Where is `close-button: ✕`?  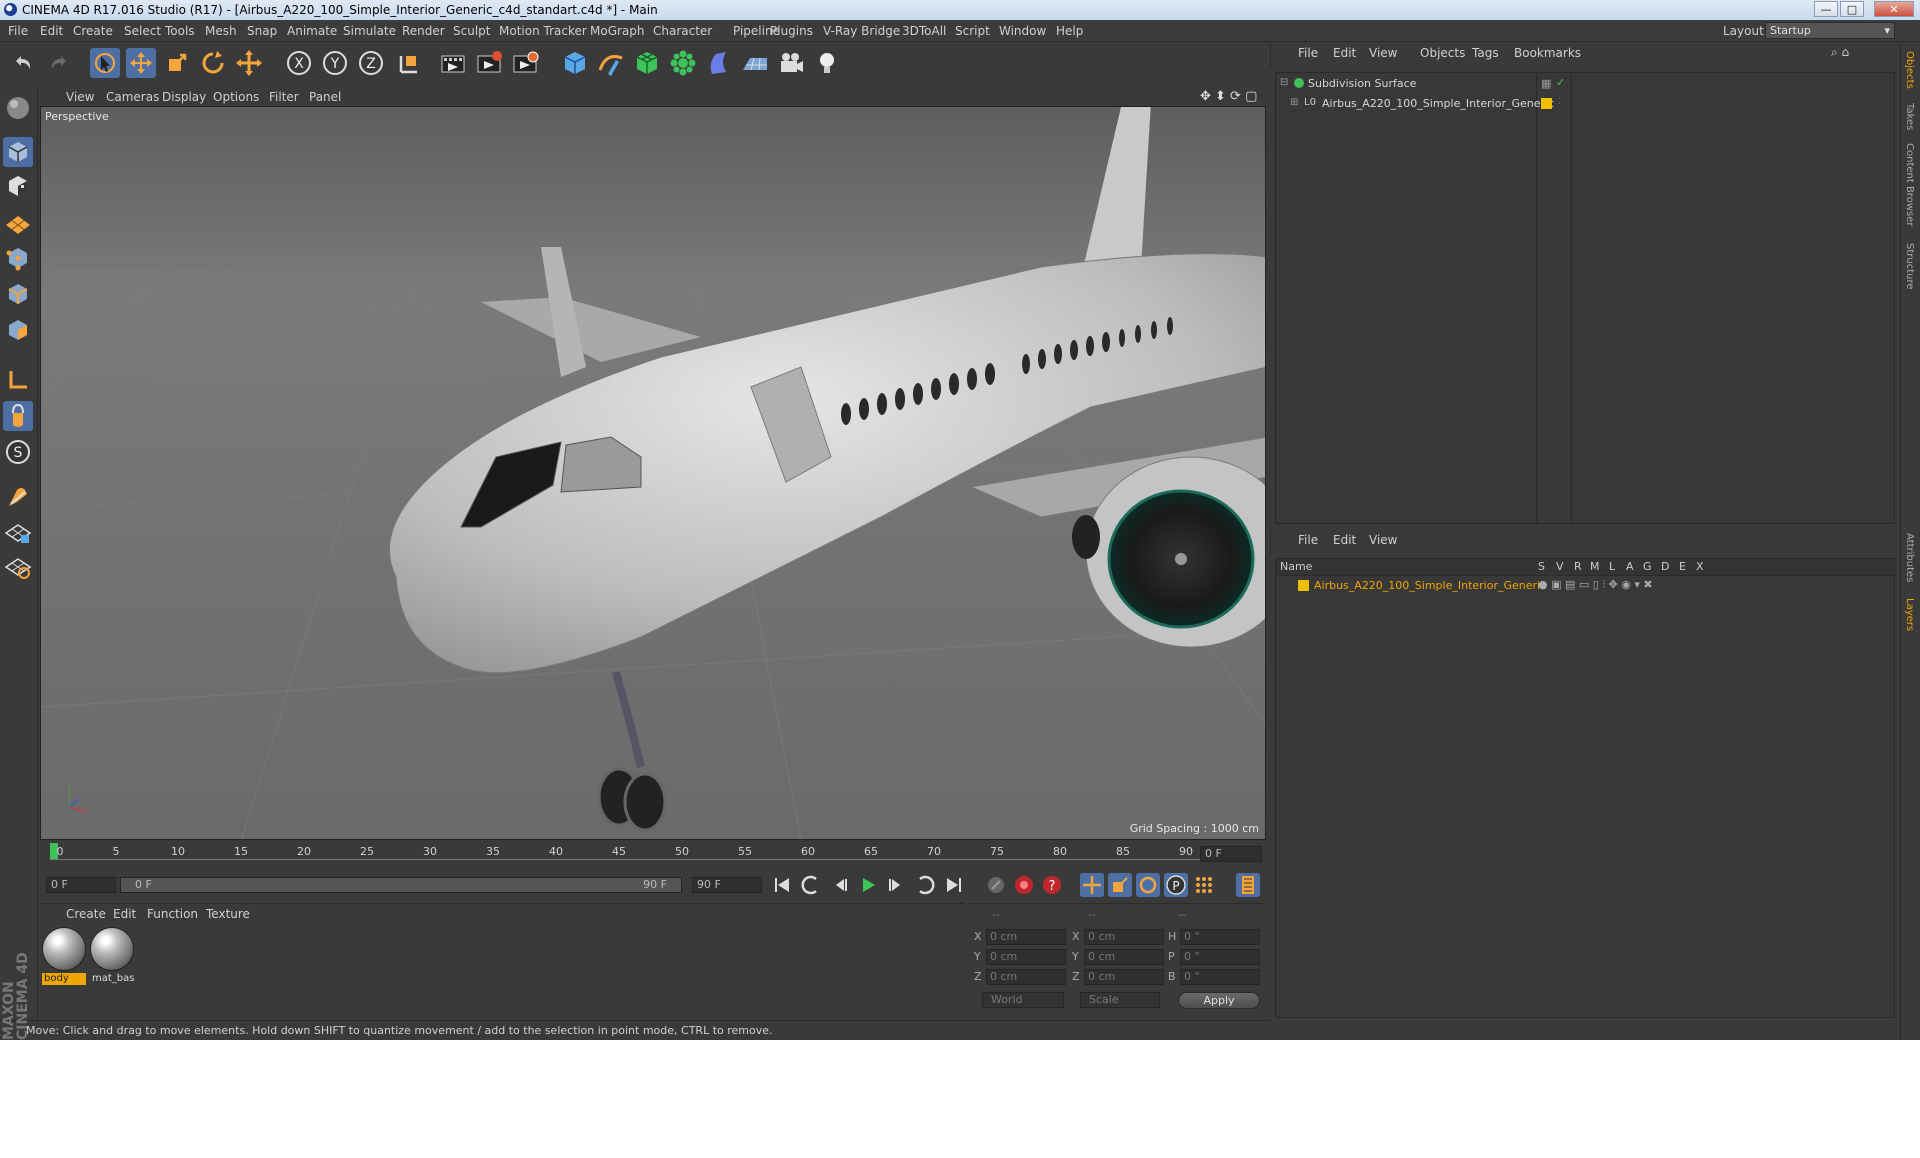 close-button: ✕ is located at coordinates (1894, 9).